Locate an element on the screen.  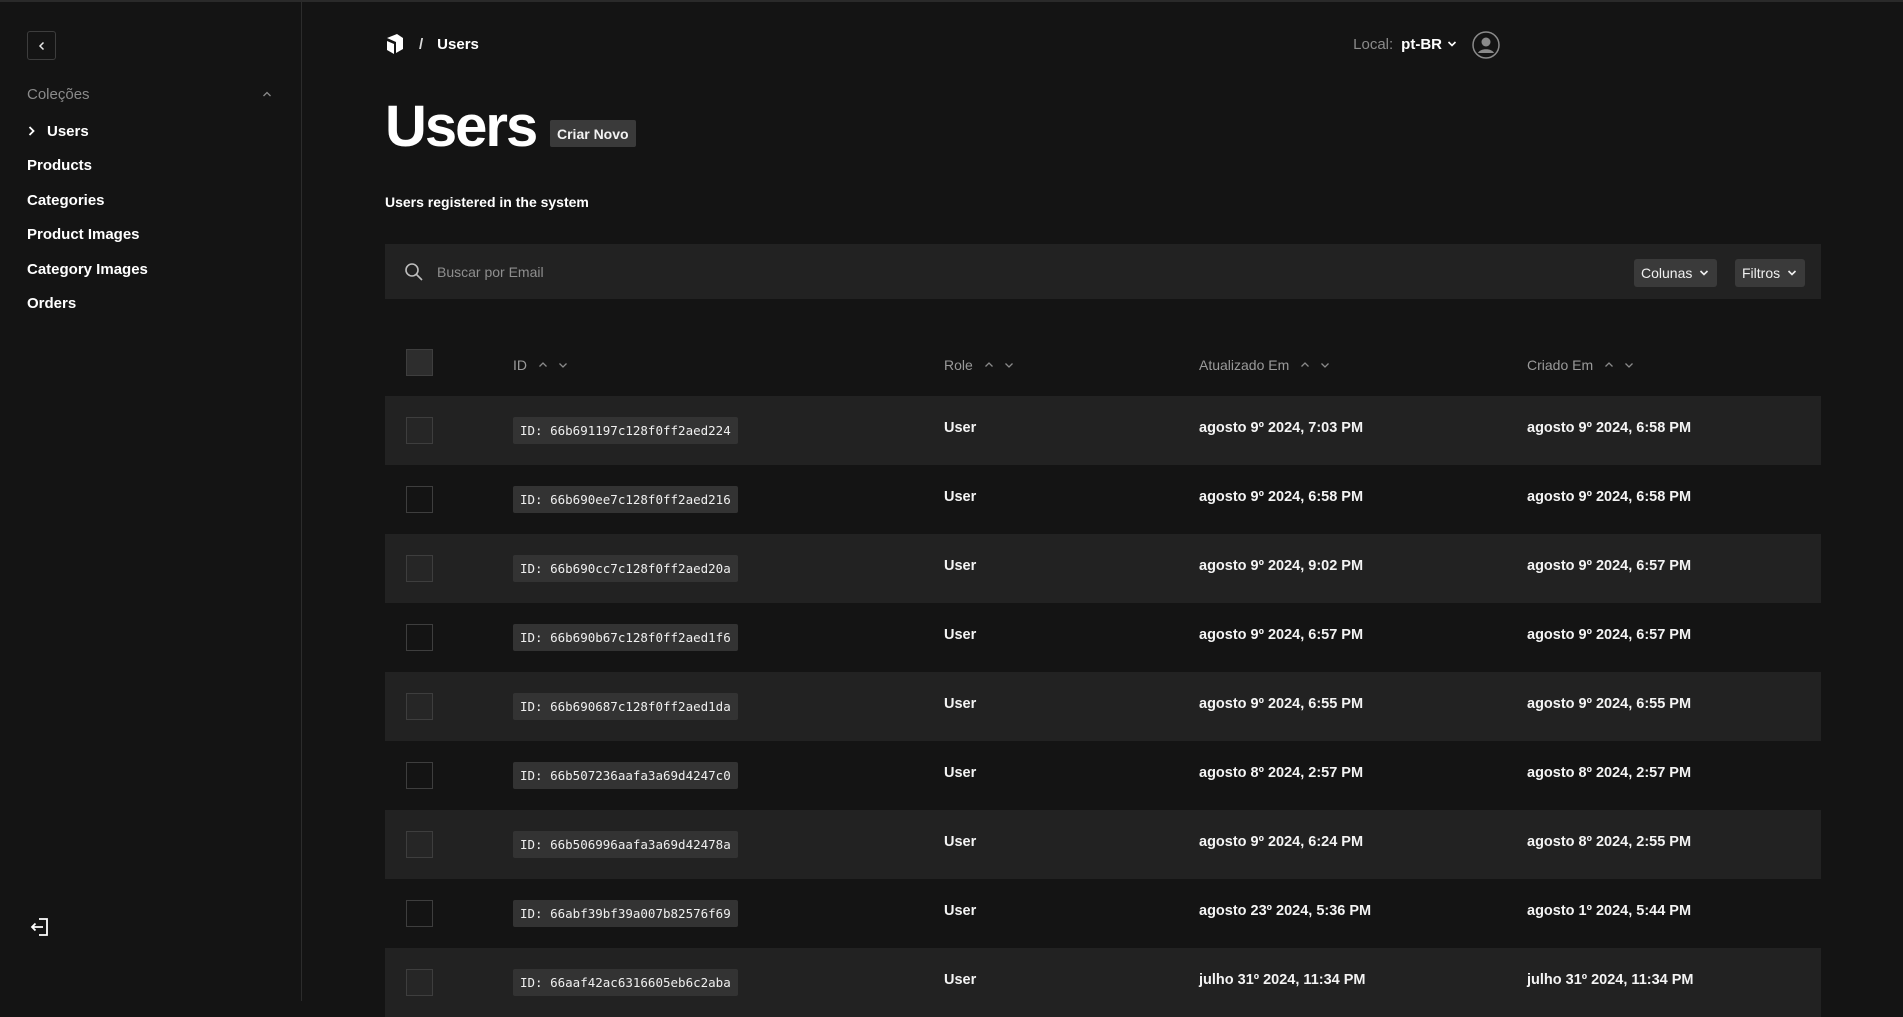
record-id-link: ID: 66b506996aafa3a69d42478a is located at coordinates (625, 844).